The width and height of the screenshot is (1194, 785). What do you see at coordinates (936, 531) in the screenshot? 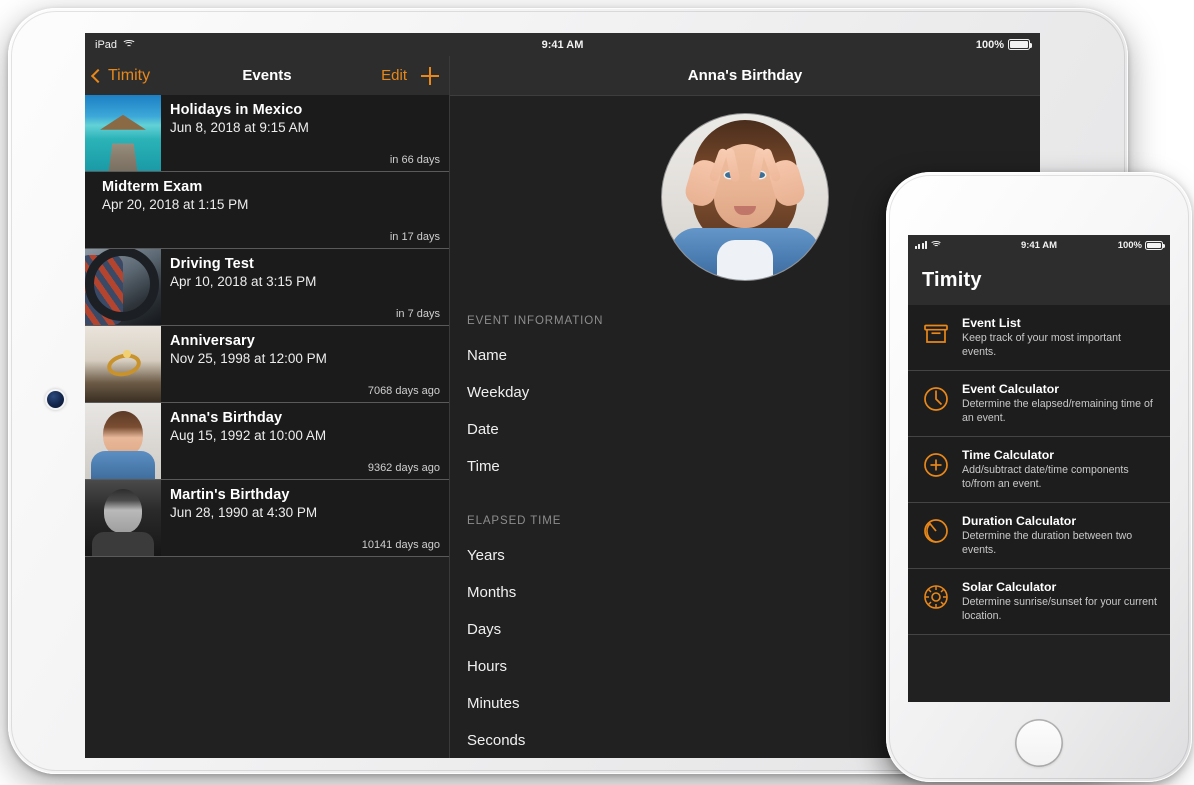
I see `pie-slice-icon` at bounding box center [936, 531].